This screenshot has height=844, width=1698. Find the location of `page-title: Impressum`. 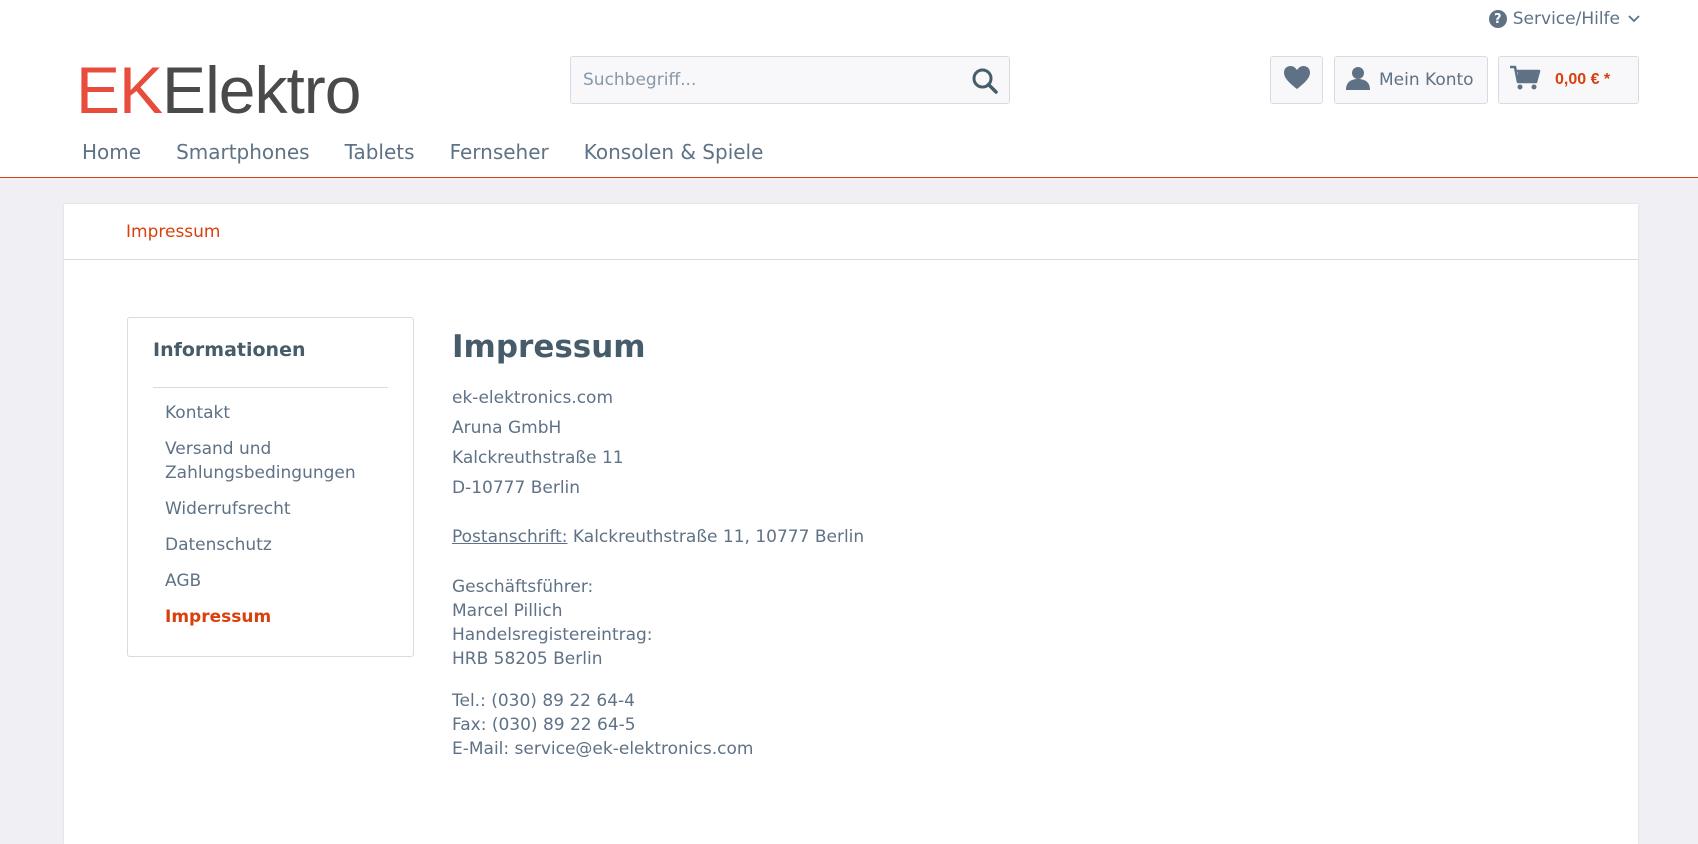

page-title: Impressum is located at coordinates (549, 347).